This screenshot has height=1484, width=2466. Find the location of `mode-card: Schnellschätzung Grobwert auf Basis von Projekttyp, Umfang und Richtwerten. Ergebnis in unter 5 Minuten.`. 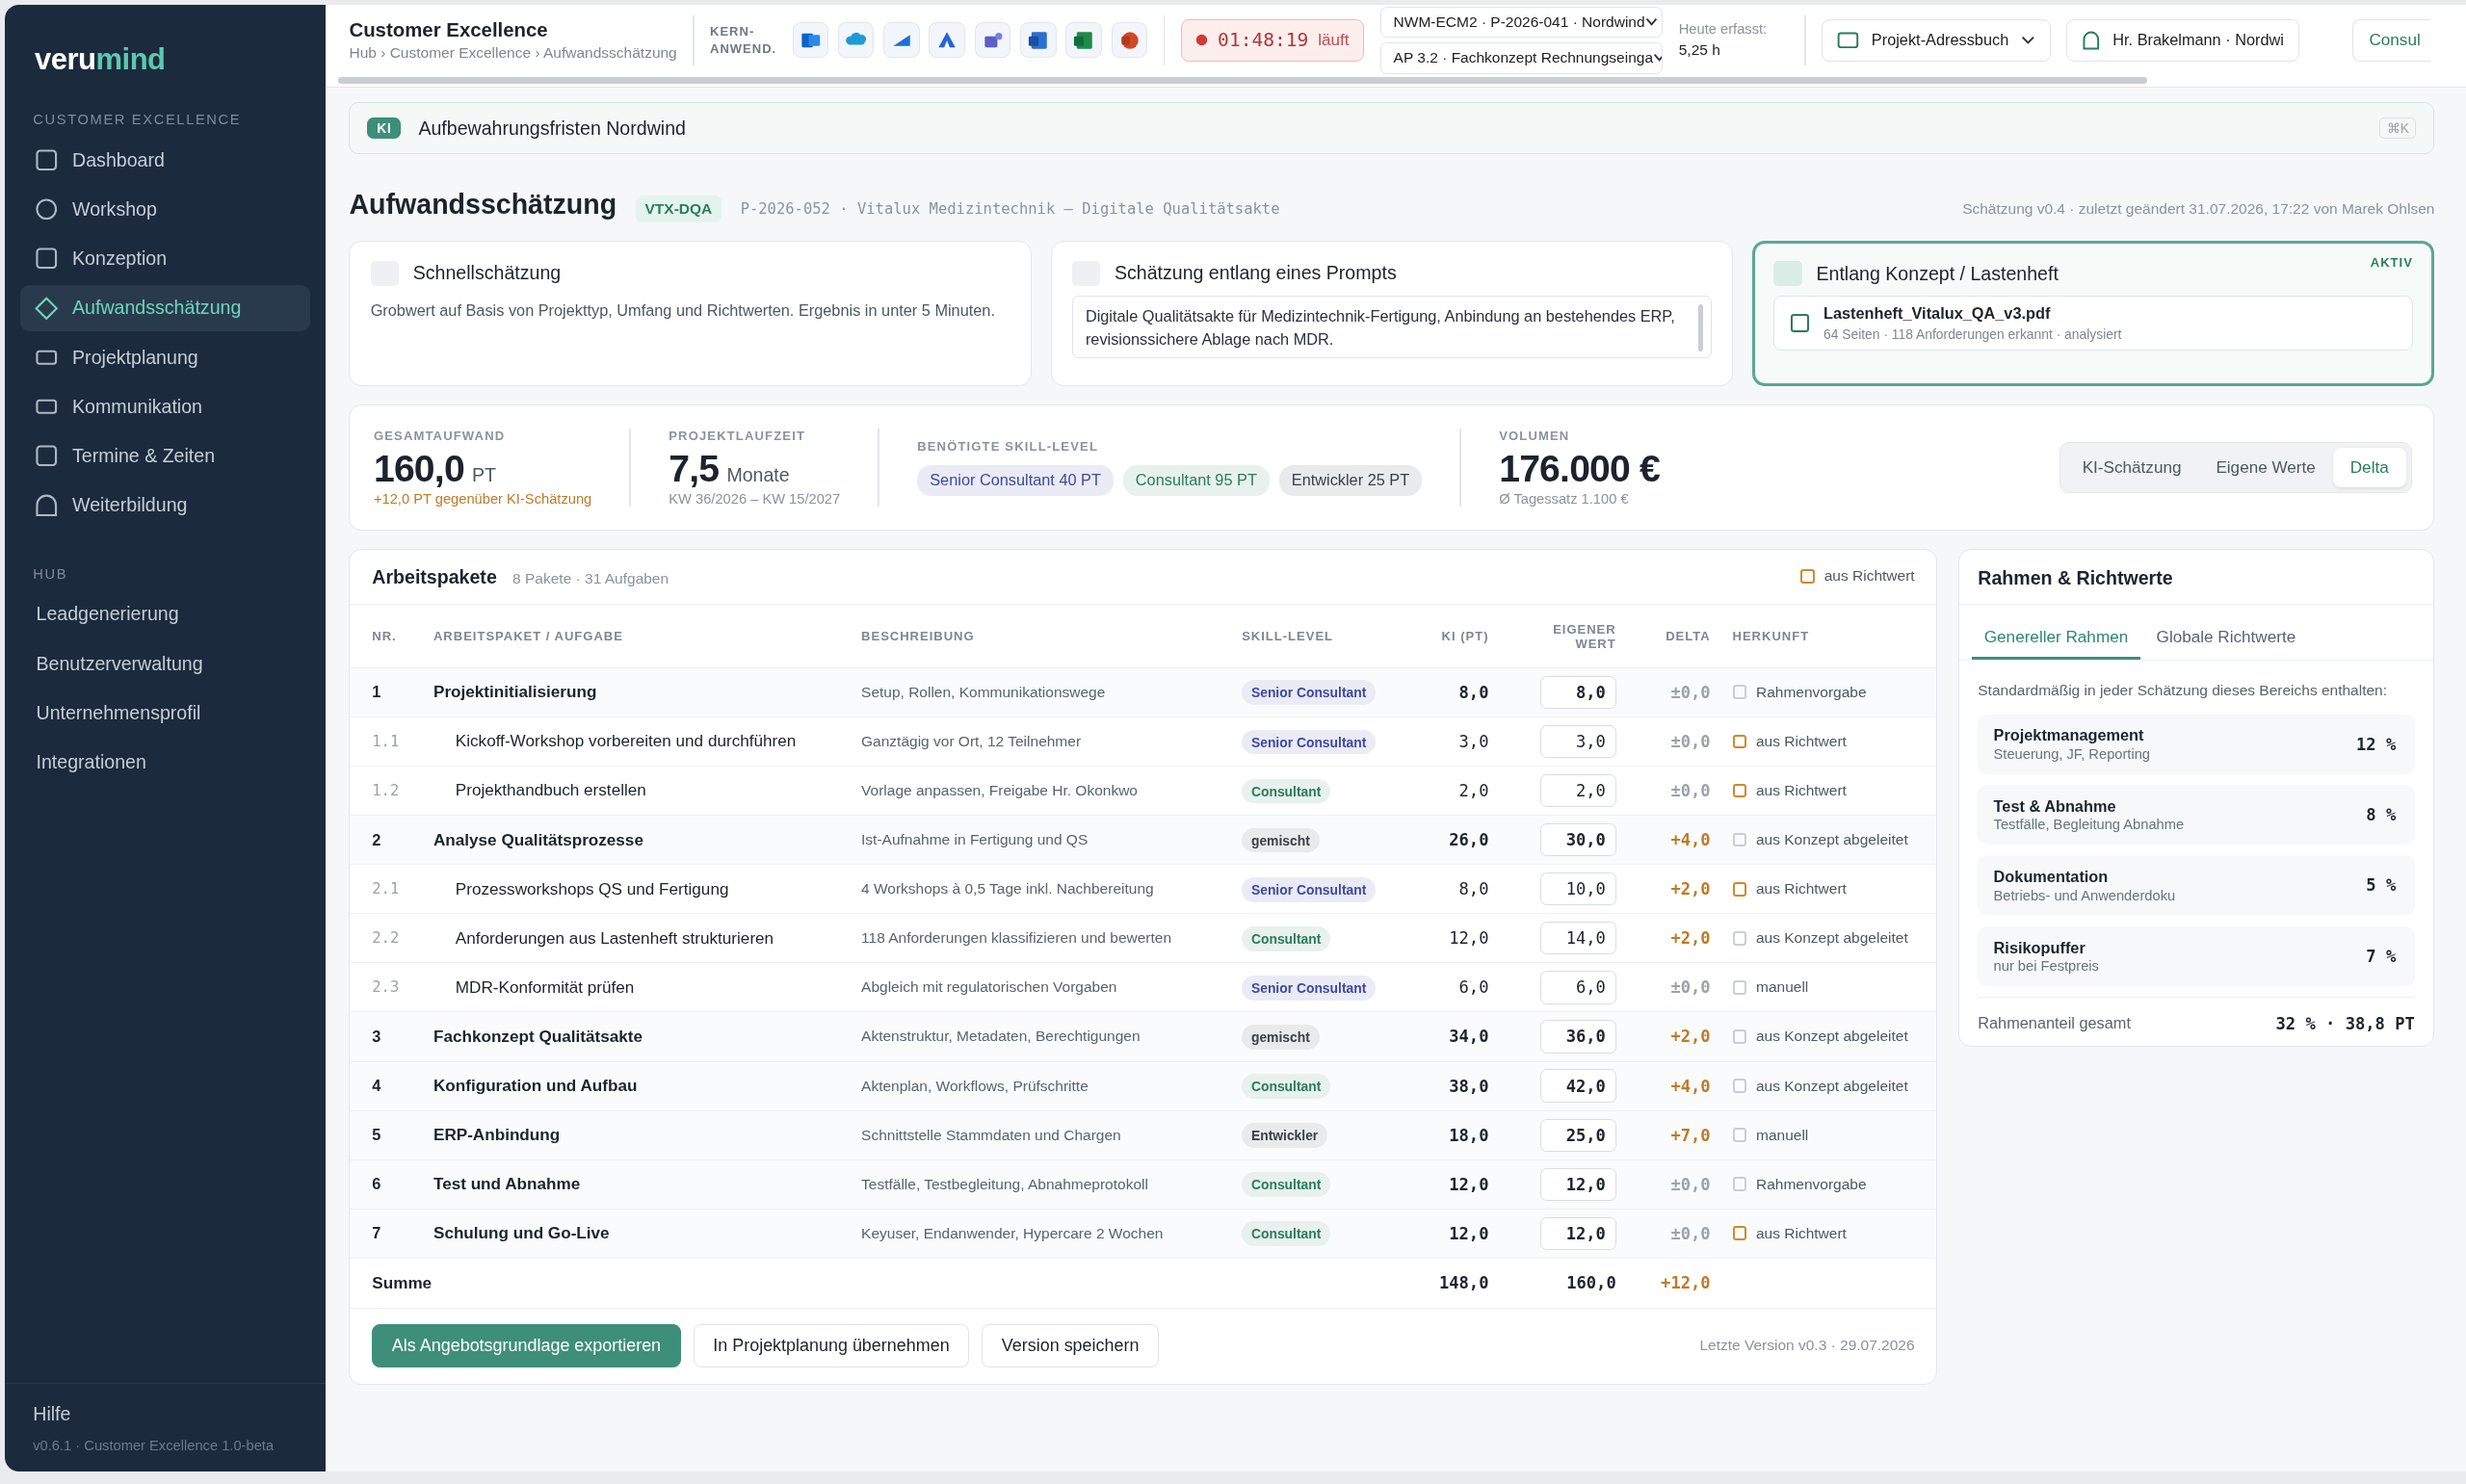

mode-card: Schnellschätzung Grobwert auf Basis von Projekttyp, Umfang und Richtwerten. Ergebnis in unter 5 Minuten. is located at coordinates (691, 313).